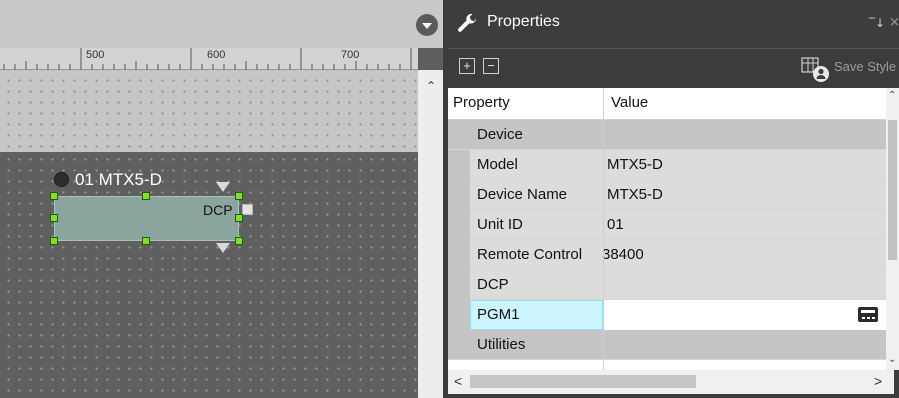 The image size is (899, 398). Describe the element at coordinates (522, 194) in the screenshot. I see `property-name: Device Name` at that location.